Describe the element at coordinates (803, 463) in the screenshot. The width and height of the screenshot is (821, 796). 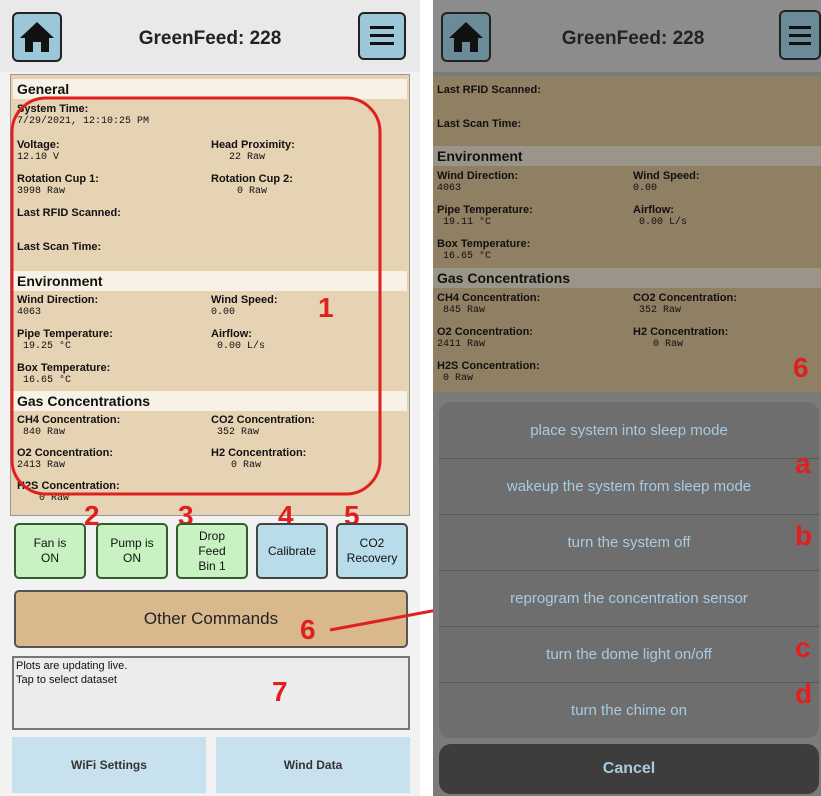
I see `annotation-a: a` at that location.